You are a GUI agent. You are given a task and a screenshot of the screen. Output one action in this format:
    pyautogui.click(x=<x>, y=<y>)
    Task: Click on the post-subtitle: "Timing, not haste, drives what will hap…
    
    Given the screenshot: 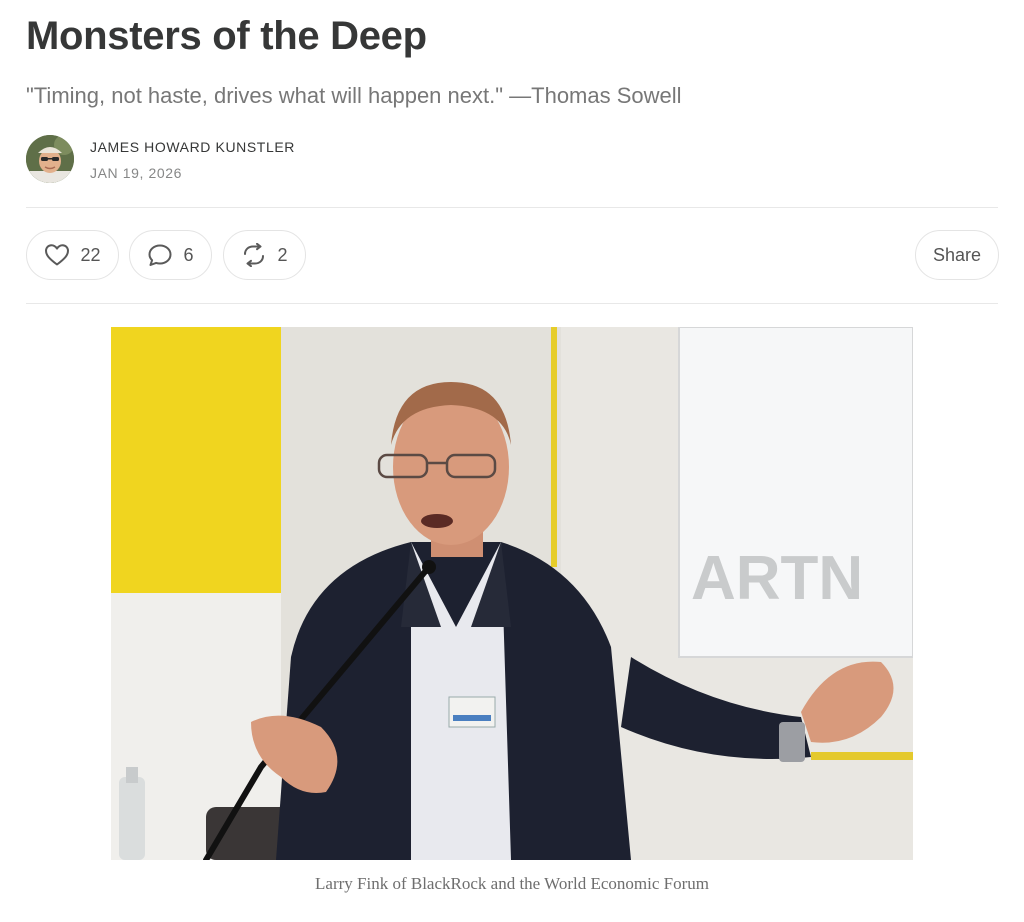 What is the action you would take?
    pyautogui.click(x=354, y=95)
    